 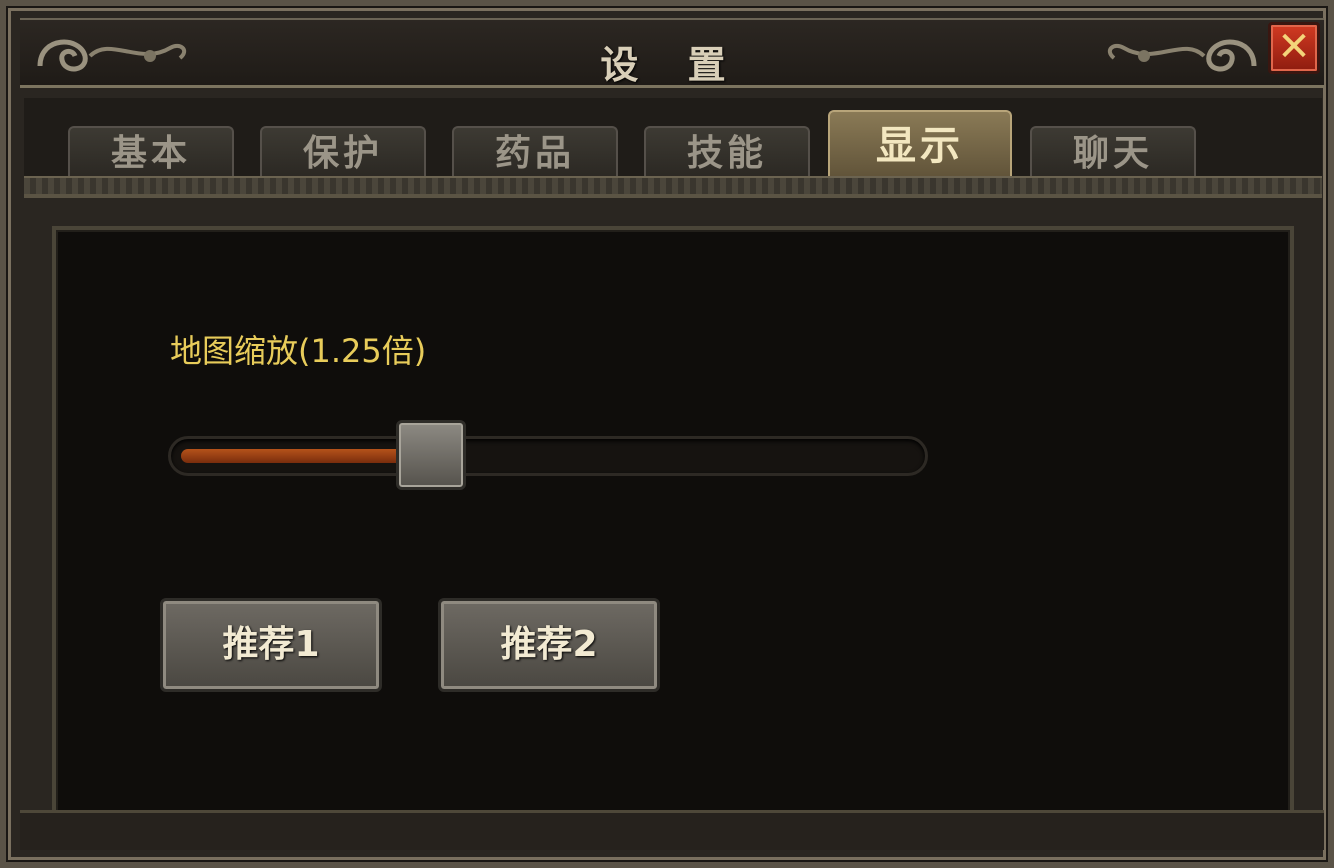 I want to click on close-button: ✕, so click(x=1294, y=48).